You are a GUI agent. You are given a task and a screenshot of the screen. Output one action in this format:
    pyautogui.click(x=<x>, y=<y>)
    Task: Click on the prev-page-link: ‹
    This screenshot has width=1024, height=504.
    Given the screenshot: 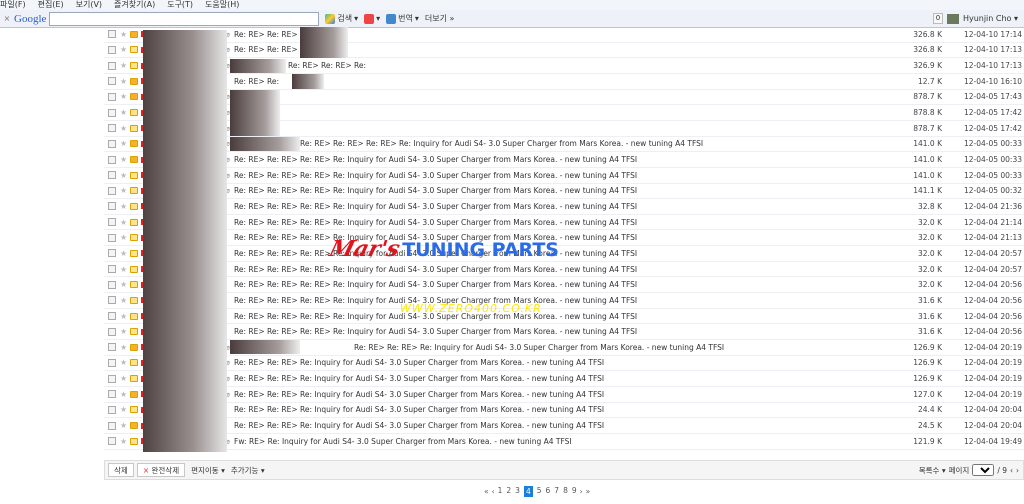 What is the action you would take?
    pyautogui.click(x=493, y=491)
    